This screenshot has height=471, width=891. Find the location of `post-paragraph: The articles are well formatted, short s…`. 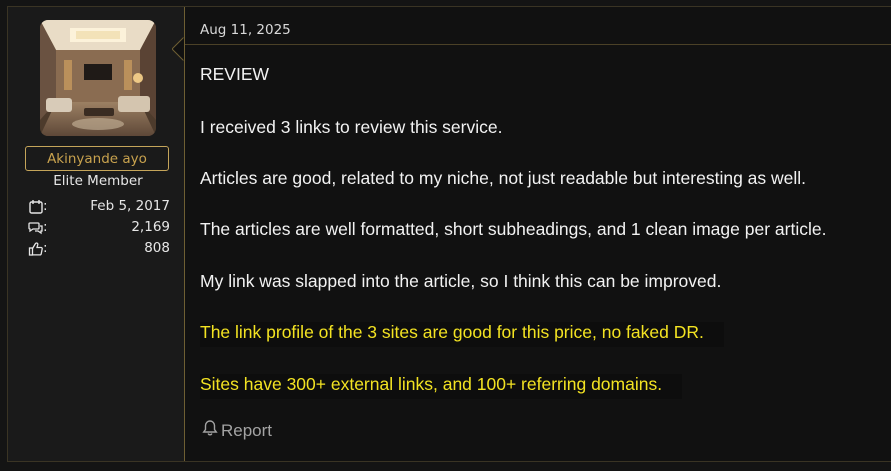

post-paragraph: The articles are well formatted, short s… is located at coordinates (513, 229).